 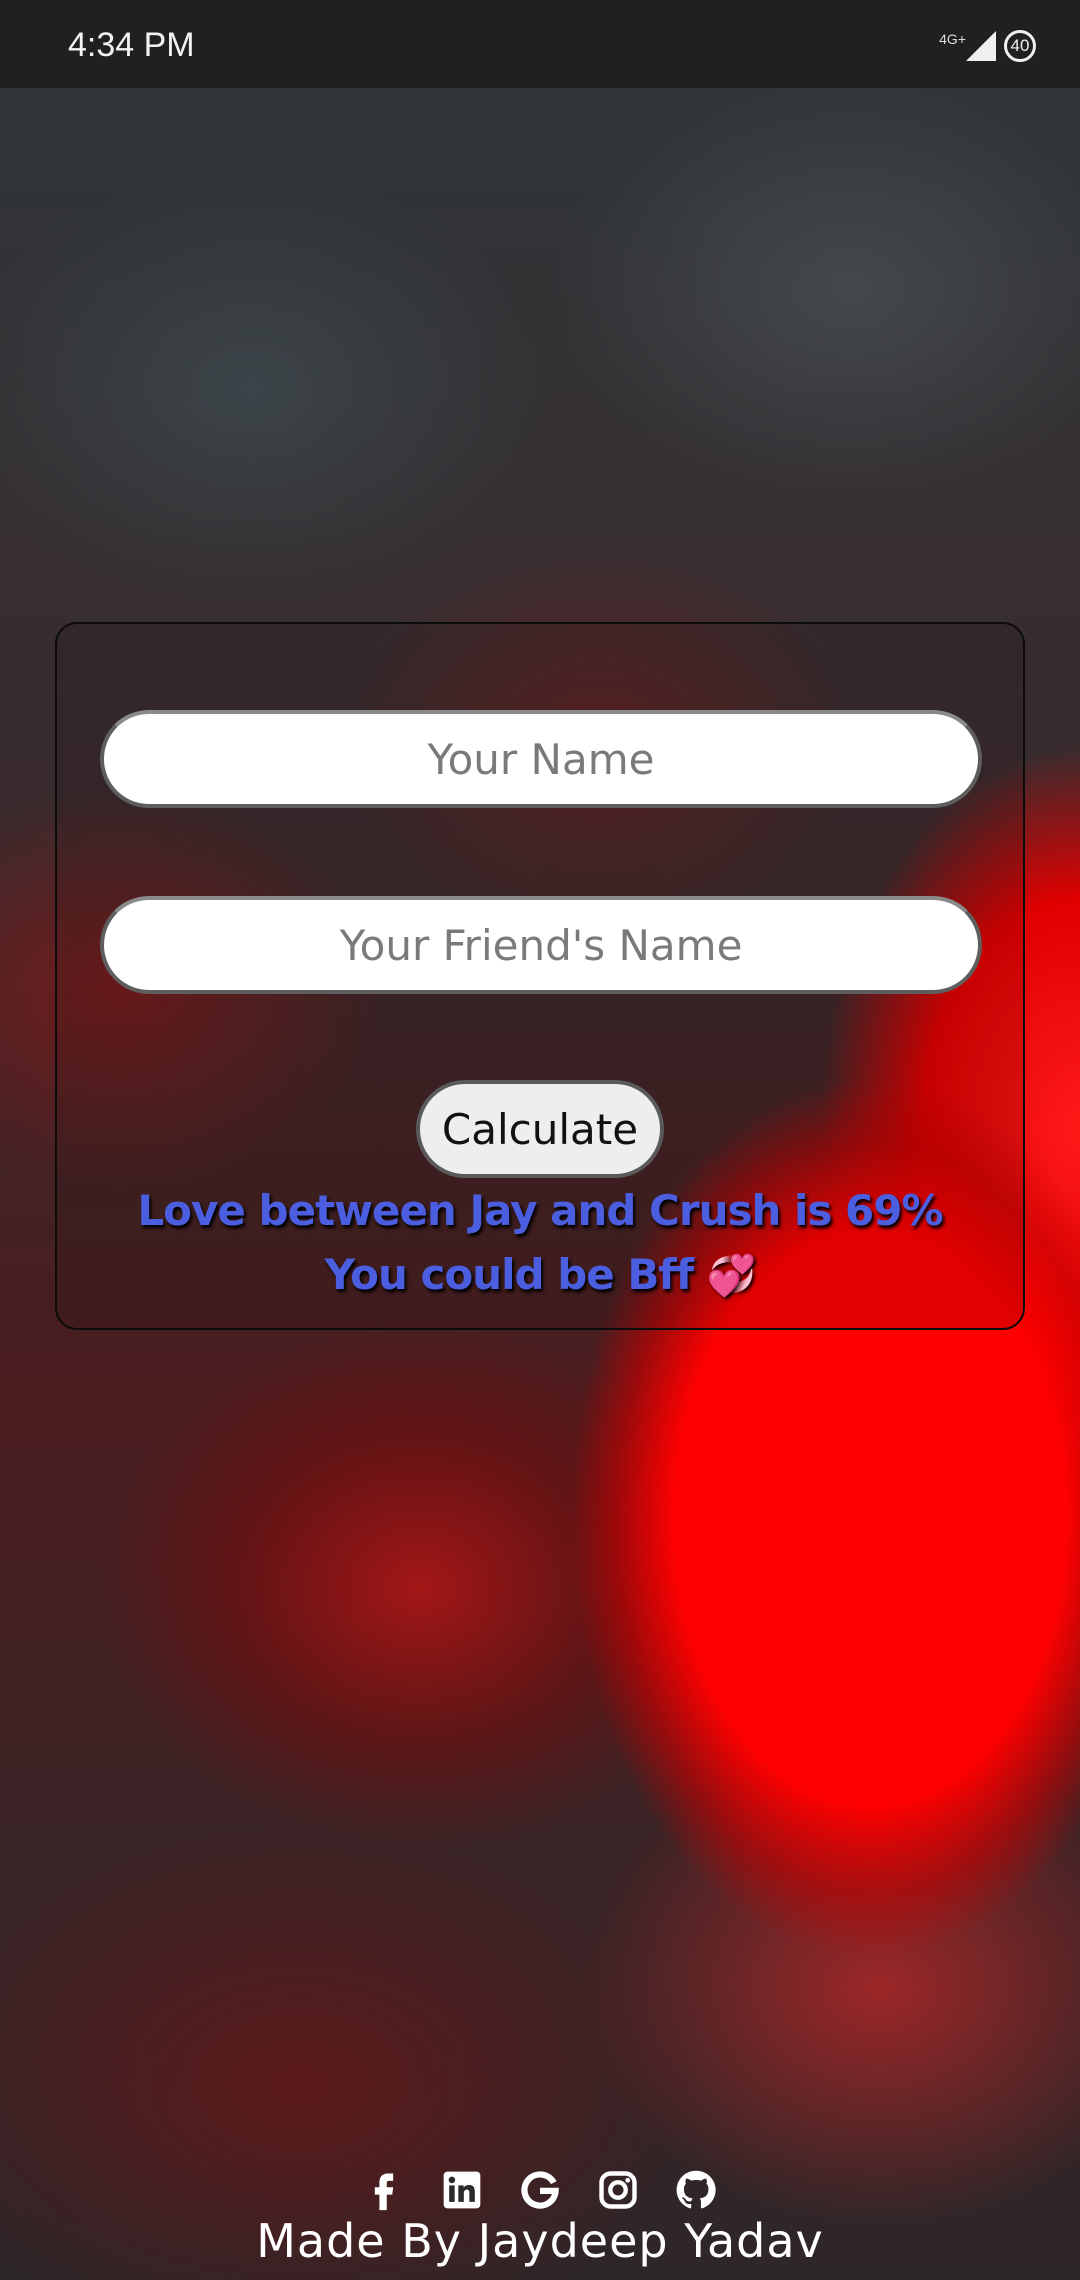 What do you see at coordinates (952, 39) in the screenshot?
I see `network-type: 4G+` at bounding box center [952, 39].